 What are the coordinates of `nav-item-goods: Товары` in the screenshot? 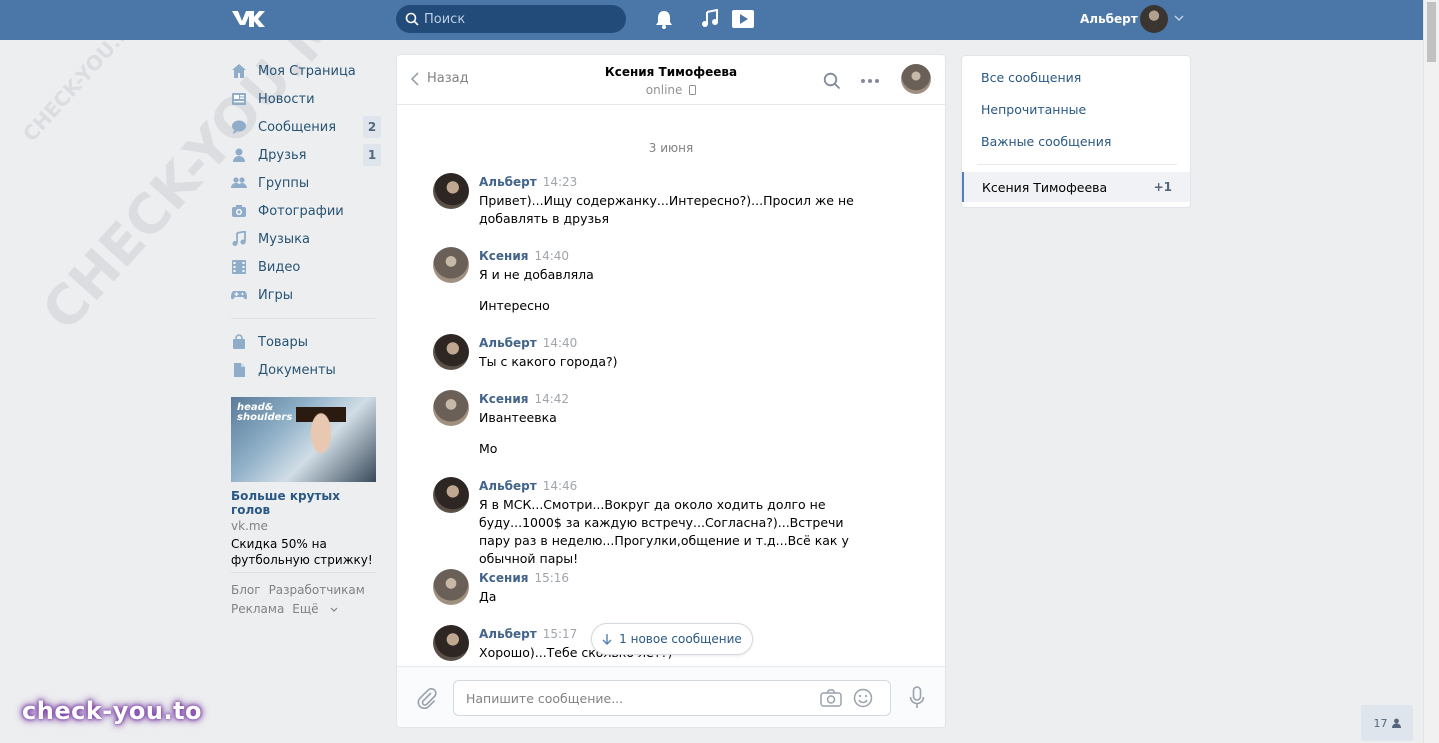 It's located at (306, 342).